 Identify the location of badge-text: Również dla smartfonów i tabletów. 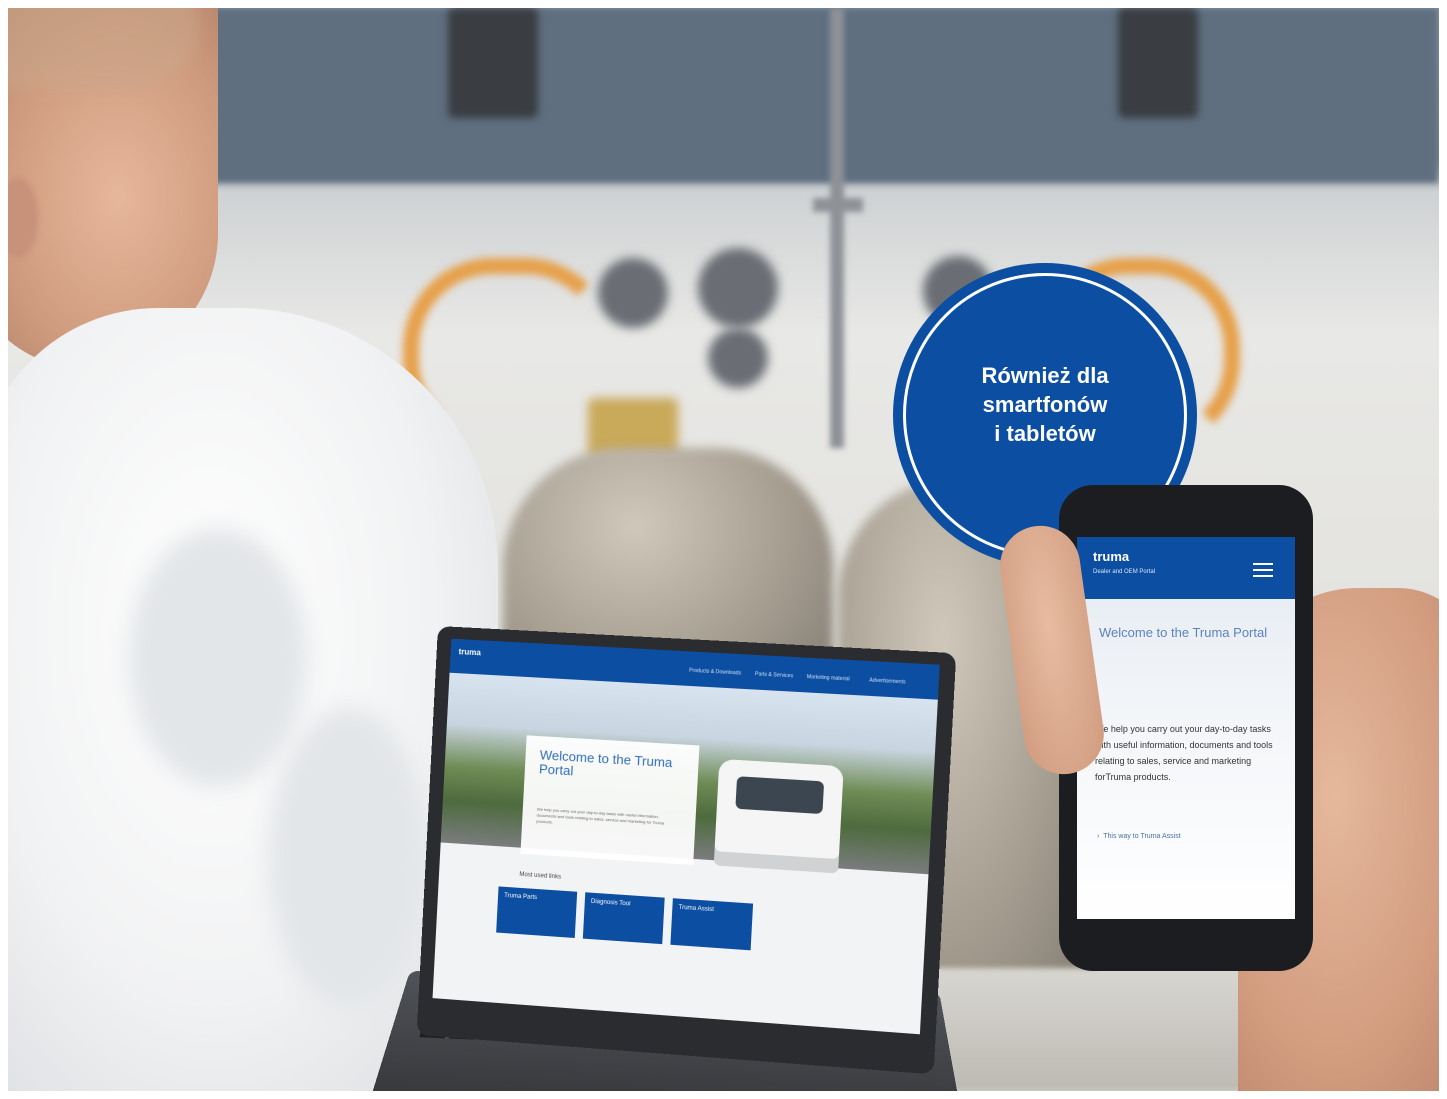
(1045, 404).